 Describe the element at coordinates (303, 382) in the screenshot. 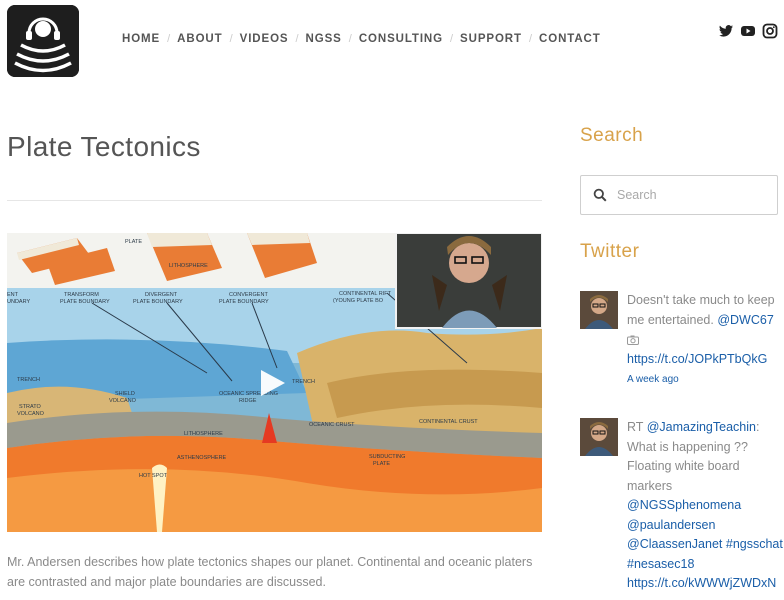

I see `label-trench-right: TRENCH` at that location.